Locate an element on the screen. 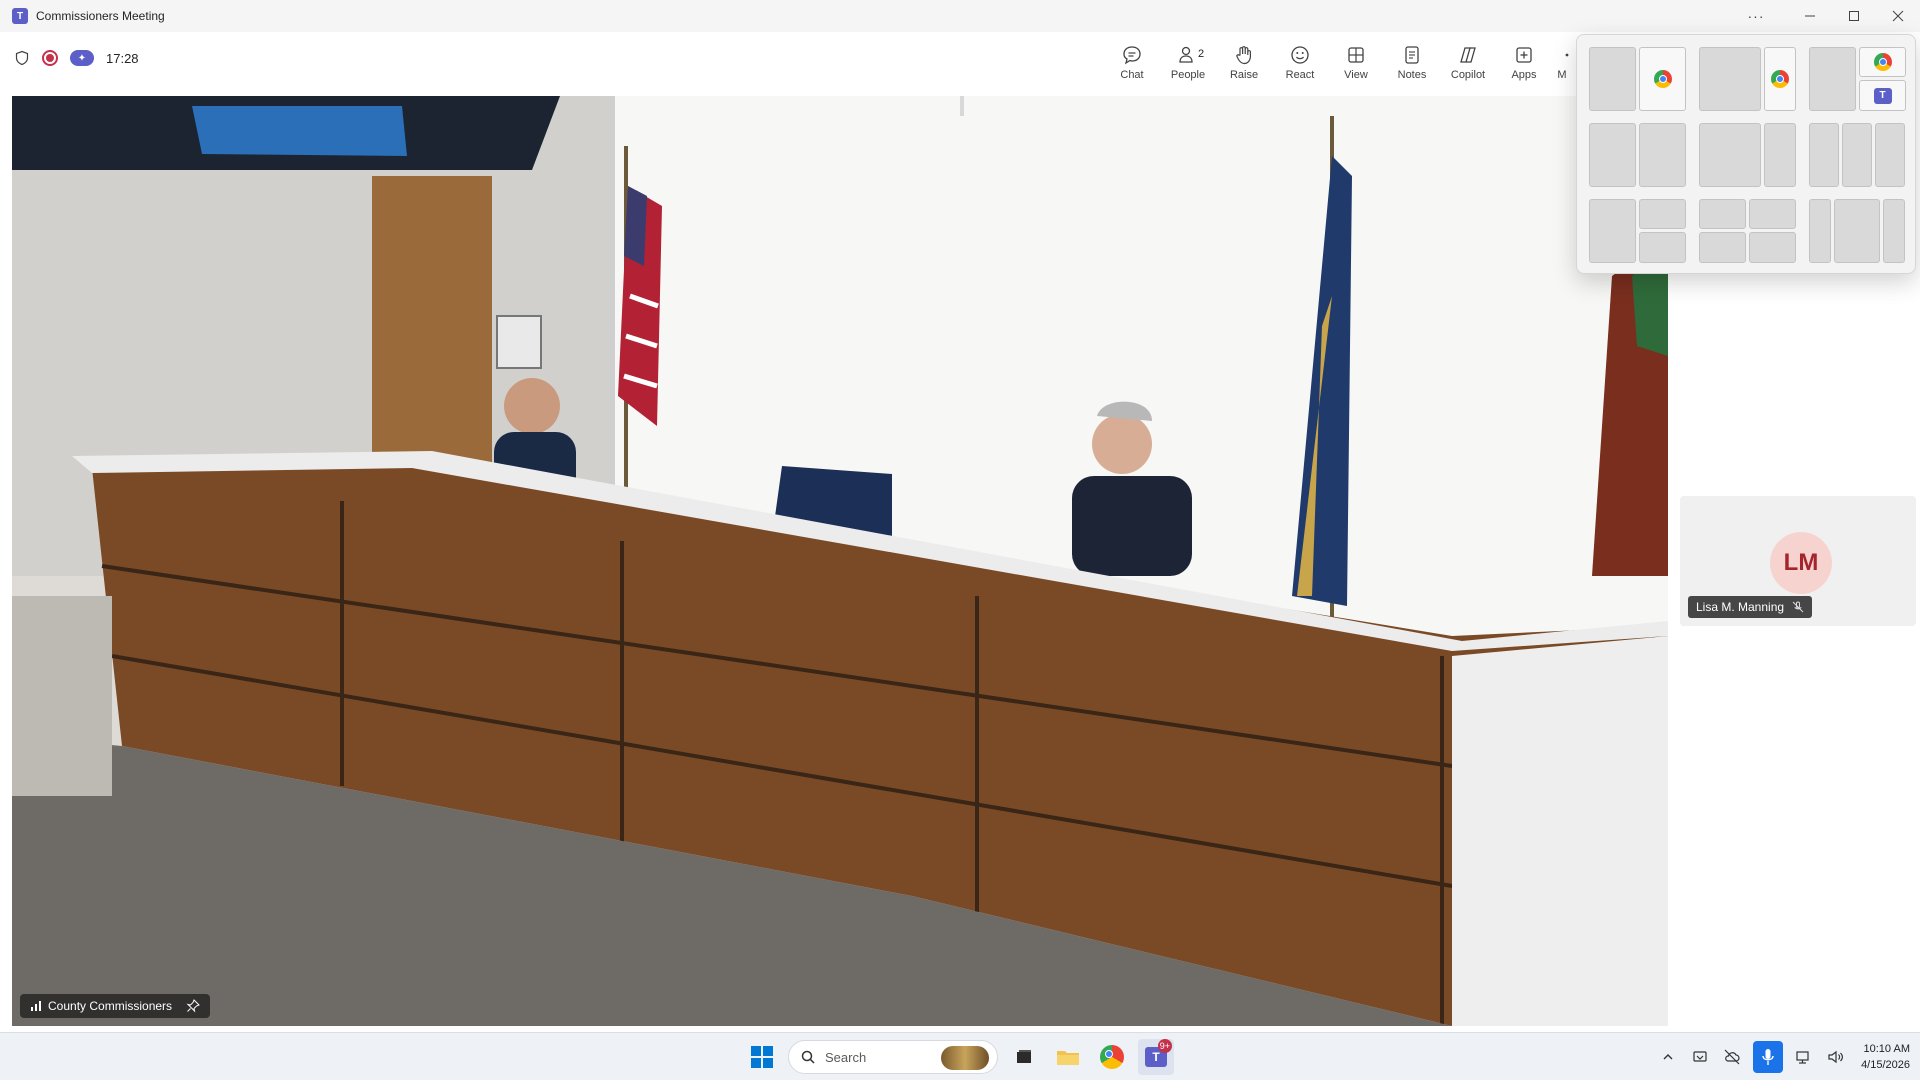 The image size is (1920, 1080). windows-logo-icon is located at coordinates (762, 1057).